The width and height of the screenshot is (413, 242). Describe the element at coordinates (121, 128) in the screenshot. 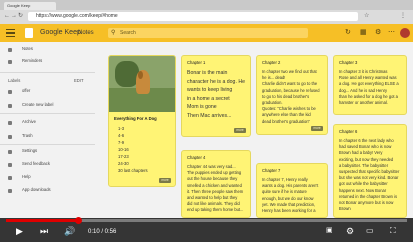

I see `list-item: 1-3` at that location.